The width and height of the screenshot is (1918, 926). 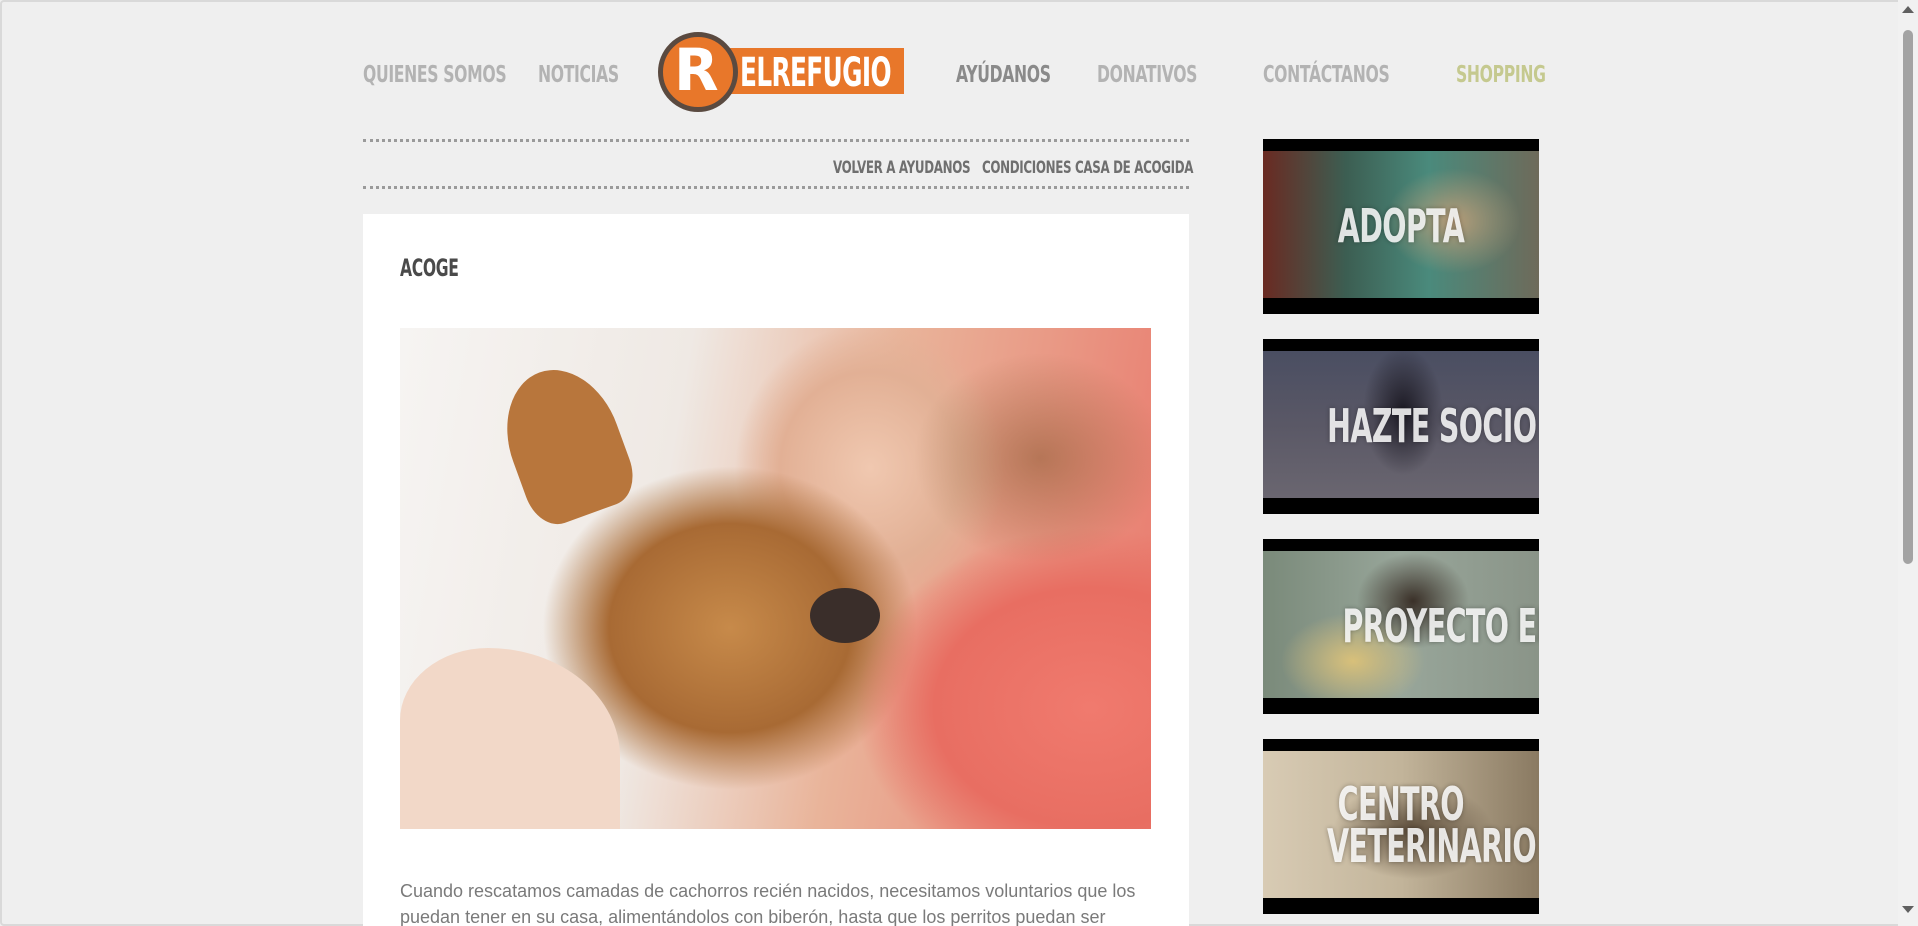 I want to click on logo-letter: R, so click(x=696, y=70).